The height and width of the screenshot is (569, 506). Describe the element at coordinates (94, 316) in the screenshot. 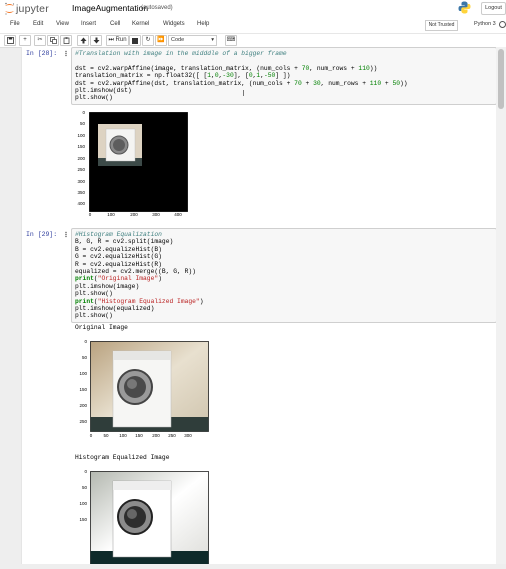

I see `code-line: plt.show()` at that location.